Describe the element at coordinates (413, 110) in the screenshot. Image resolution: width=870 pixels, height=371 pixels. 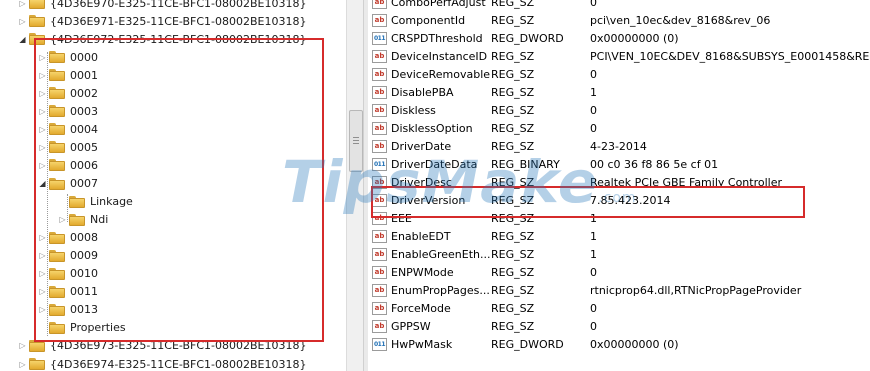
I see `value-name: Diskless` at that location.